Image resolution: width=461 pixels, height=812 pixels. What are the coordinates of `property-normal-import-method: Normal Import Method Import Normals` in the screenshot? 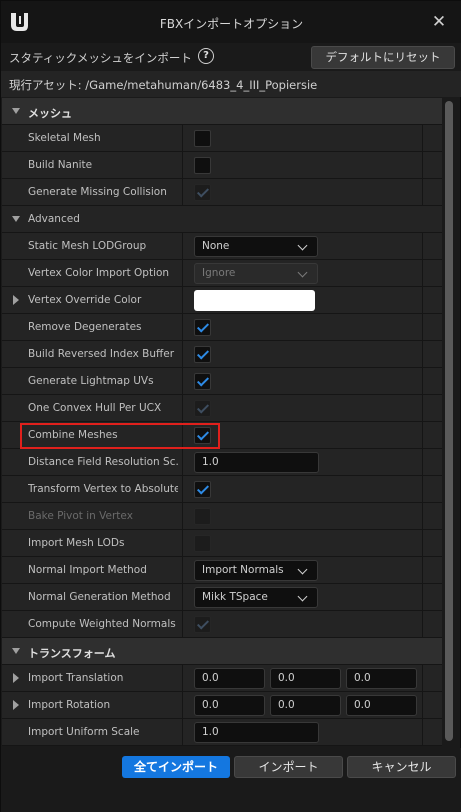 It's located at (222, 570).